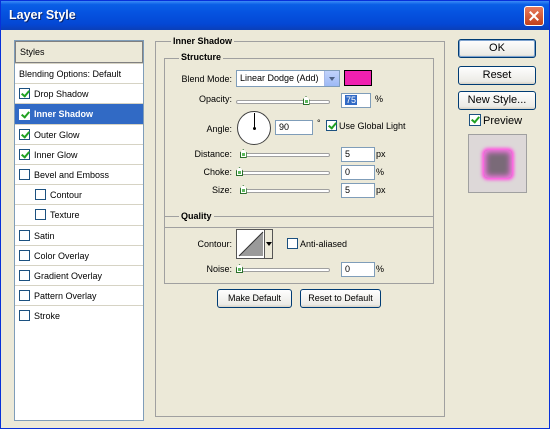 The image size is (550, 429). Describe the element at coordinates (275, 15) in the screenshot. I see `title-bar: Layer Style` at that location.